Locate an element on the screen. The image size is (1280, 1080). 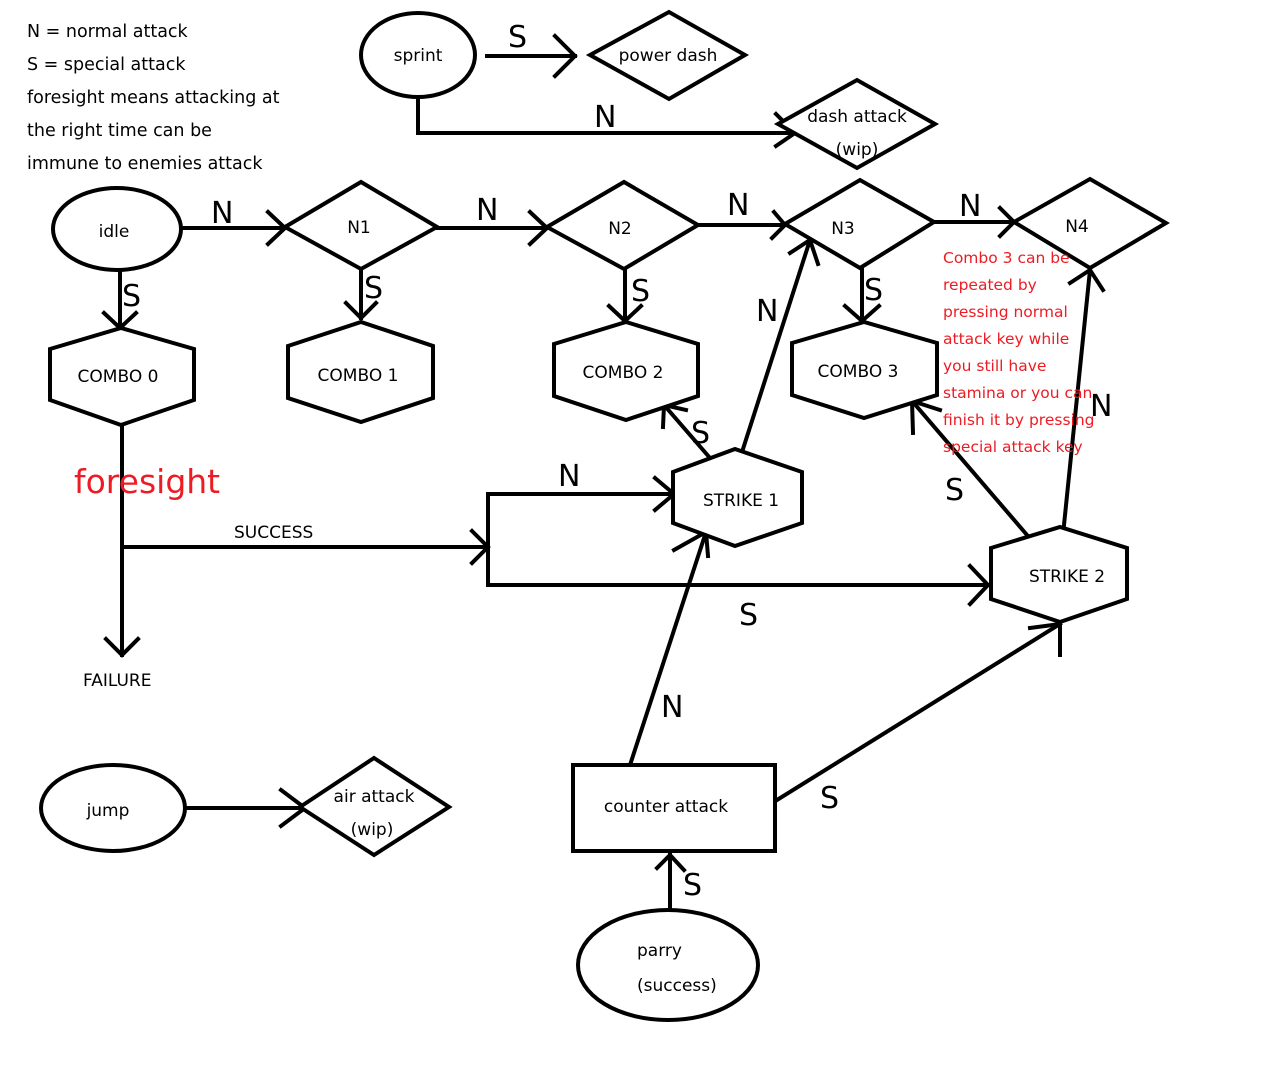
node-label: jump is located at coordinates (108, 811).